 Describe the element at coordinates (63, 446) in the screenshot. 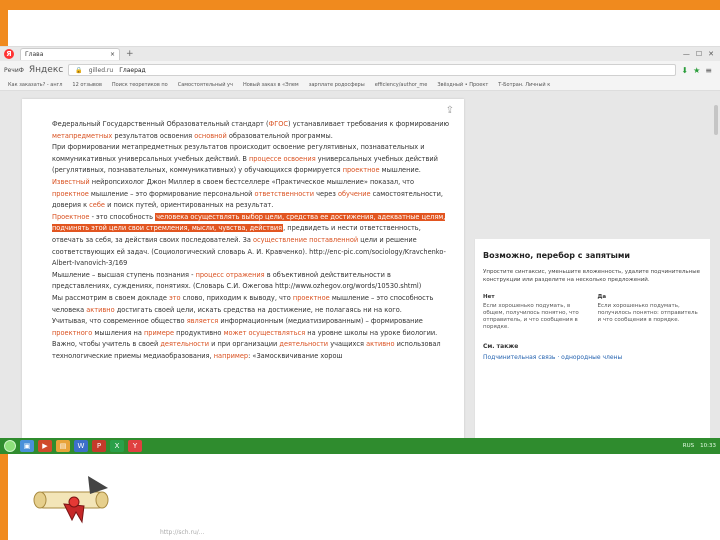

I see `taskbar-folder-icon: ▤` at that location.